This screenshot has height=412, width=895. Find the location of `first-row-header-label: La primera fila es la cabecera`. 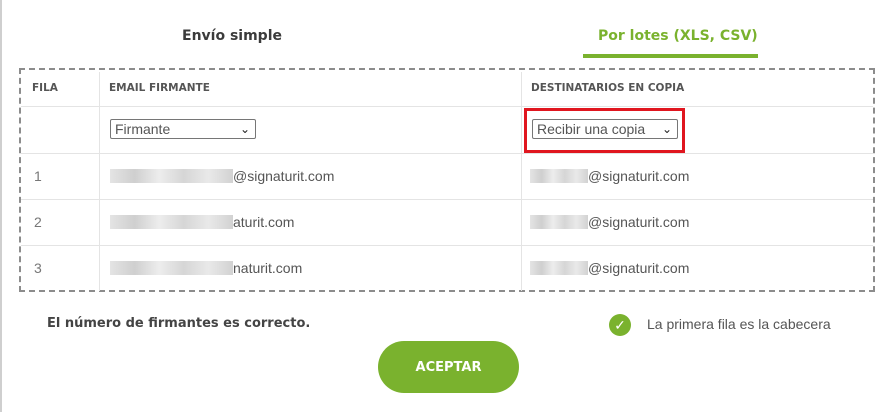

first-row-header-label: La primera fila es la cabecera is located at coordinates (739, 324).